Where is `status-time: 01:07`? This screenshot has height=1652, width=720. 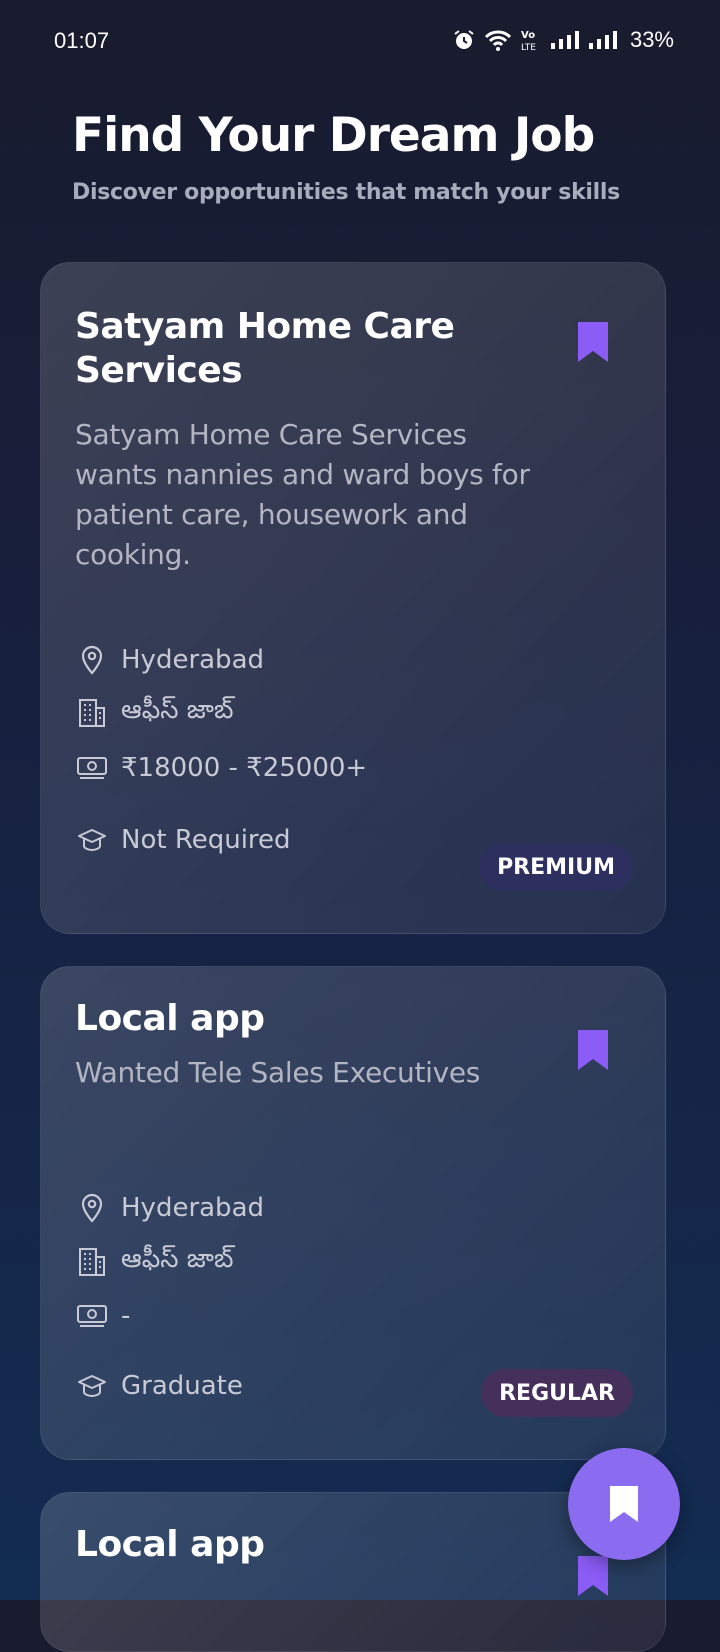 status-time: 01:07 is located at coordinates (82, 40).